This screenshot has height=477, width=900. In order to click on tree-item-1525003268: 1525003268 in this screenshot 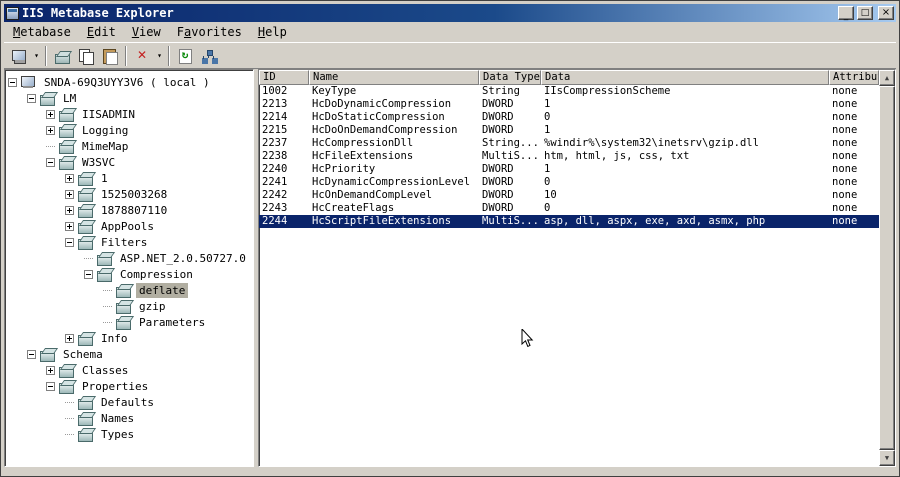, I will do `click(130, 194)`.